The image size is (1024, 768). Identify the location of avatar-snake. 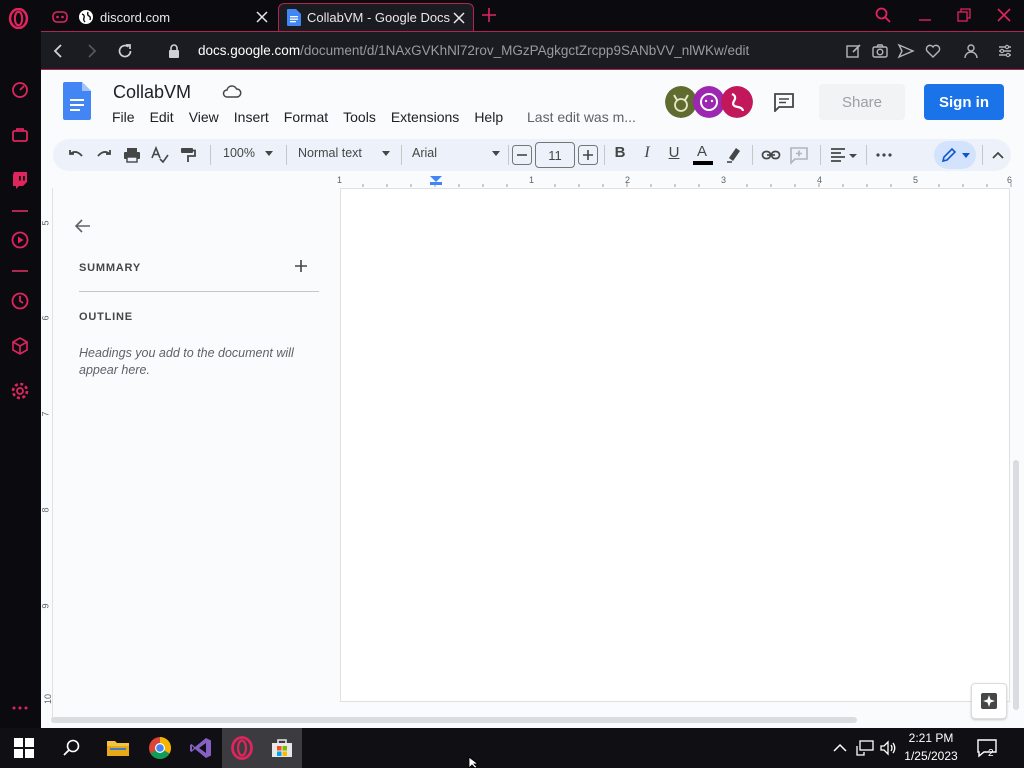
(737, 102).